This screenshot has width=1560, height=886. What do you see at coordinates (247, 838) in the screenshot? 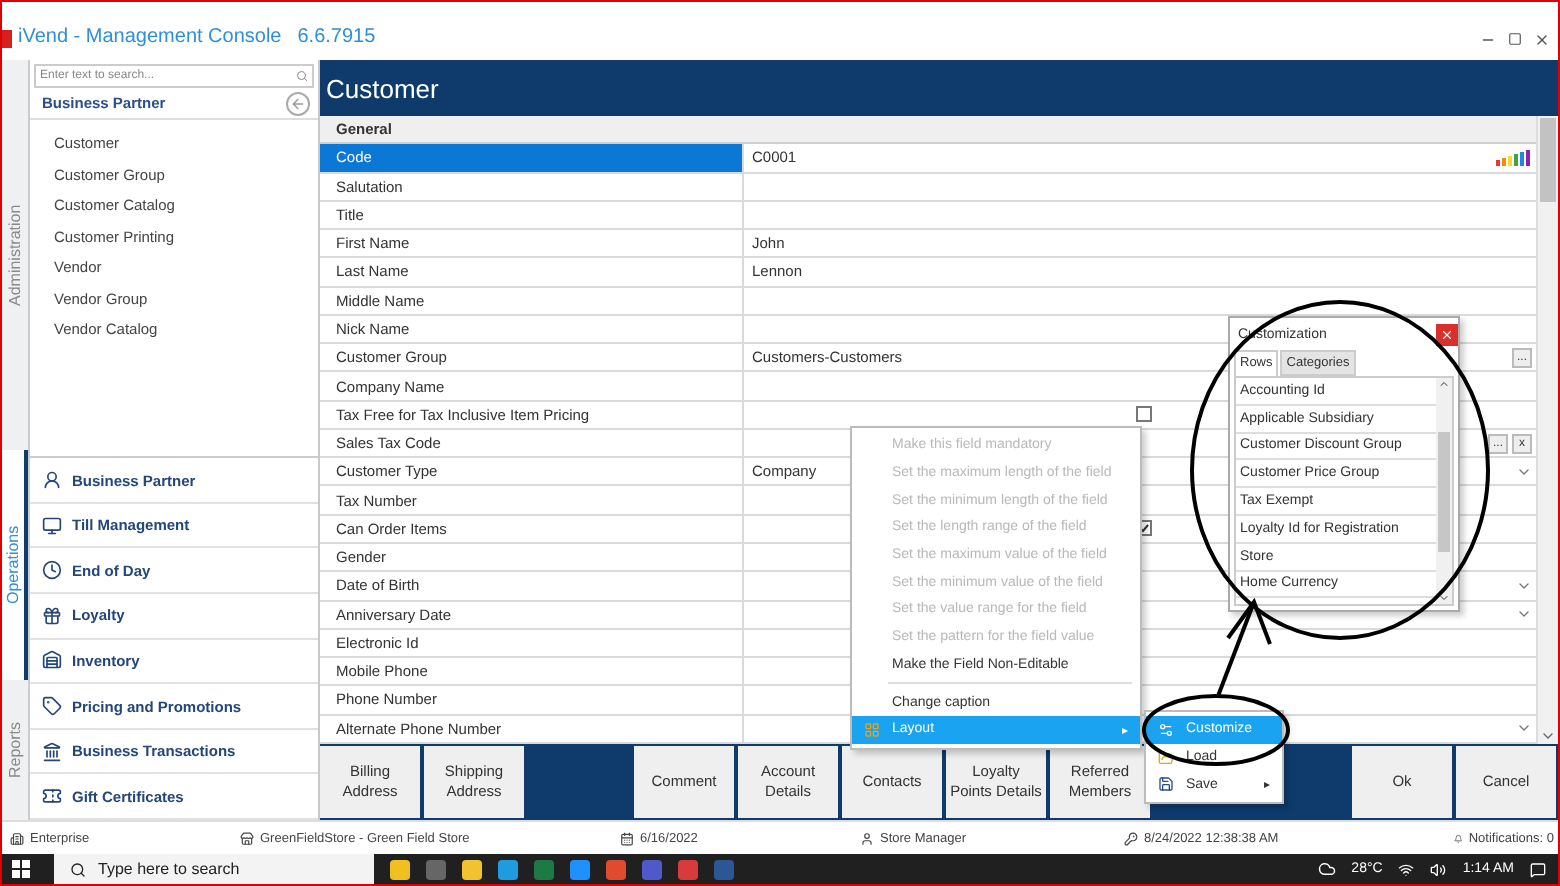
I see `store-icon` at bounding box center [247, 838].